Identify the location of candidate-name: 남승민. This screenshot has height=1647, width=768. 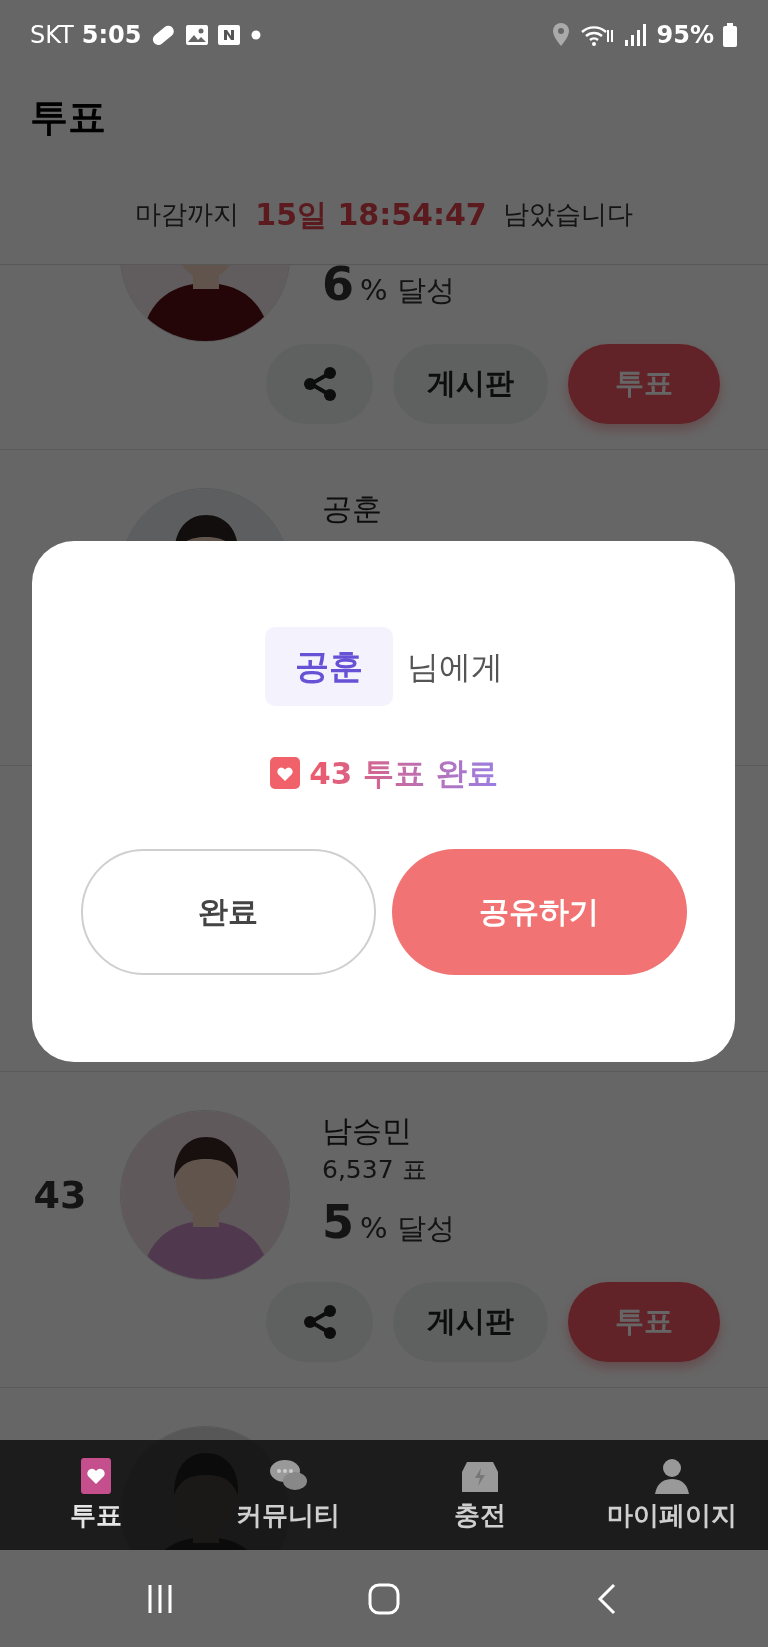
(367, 1130).